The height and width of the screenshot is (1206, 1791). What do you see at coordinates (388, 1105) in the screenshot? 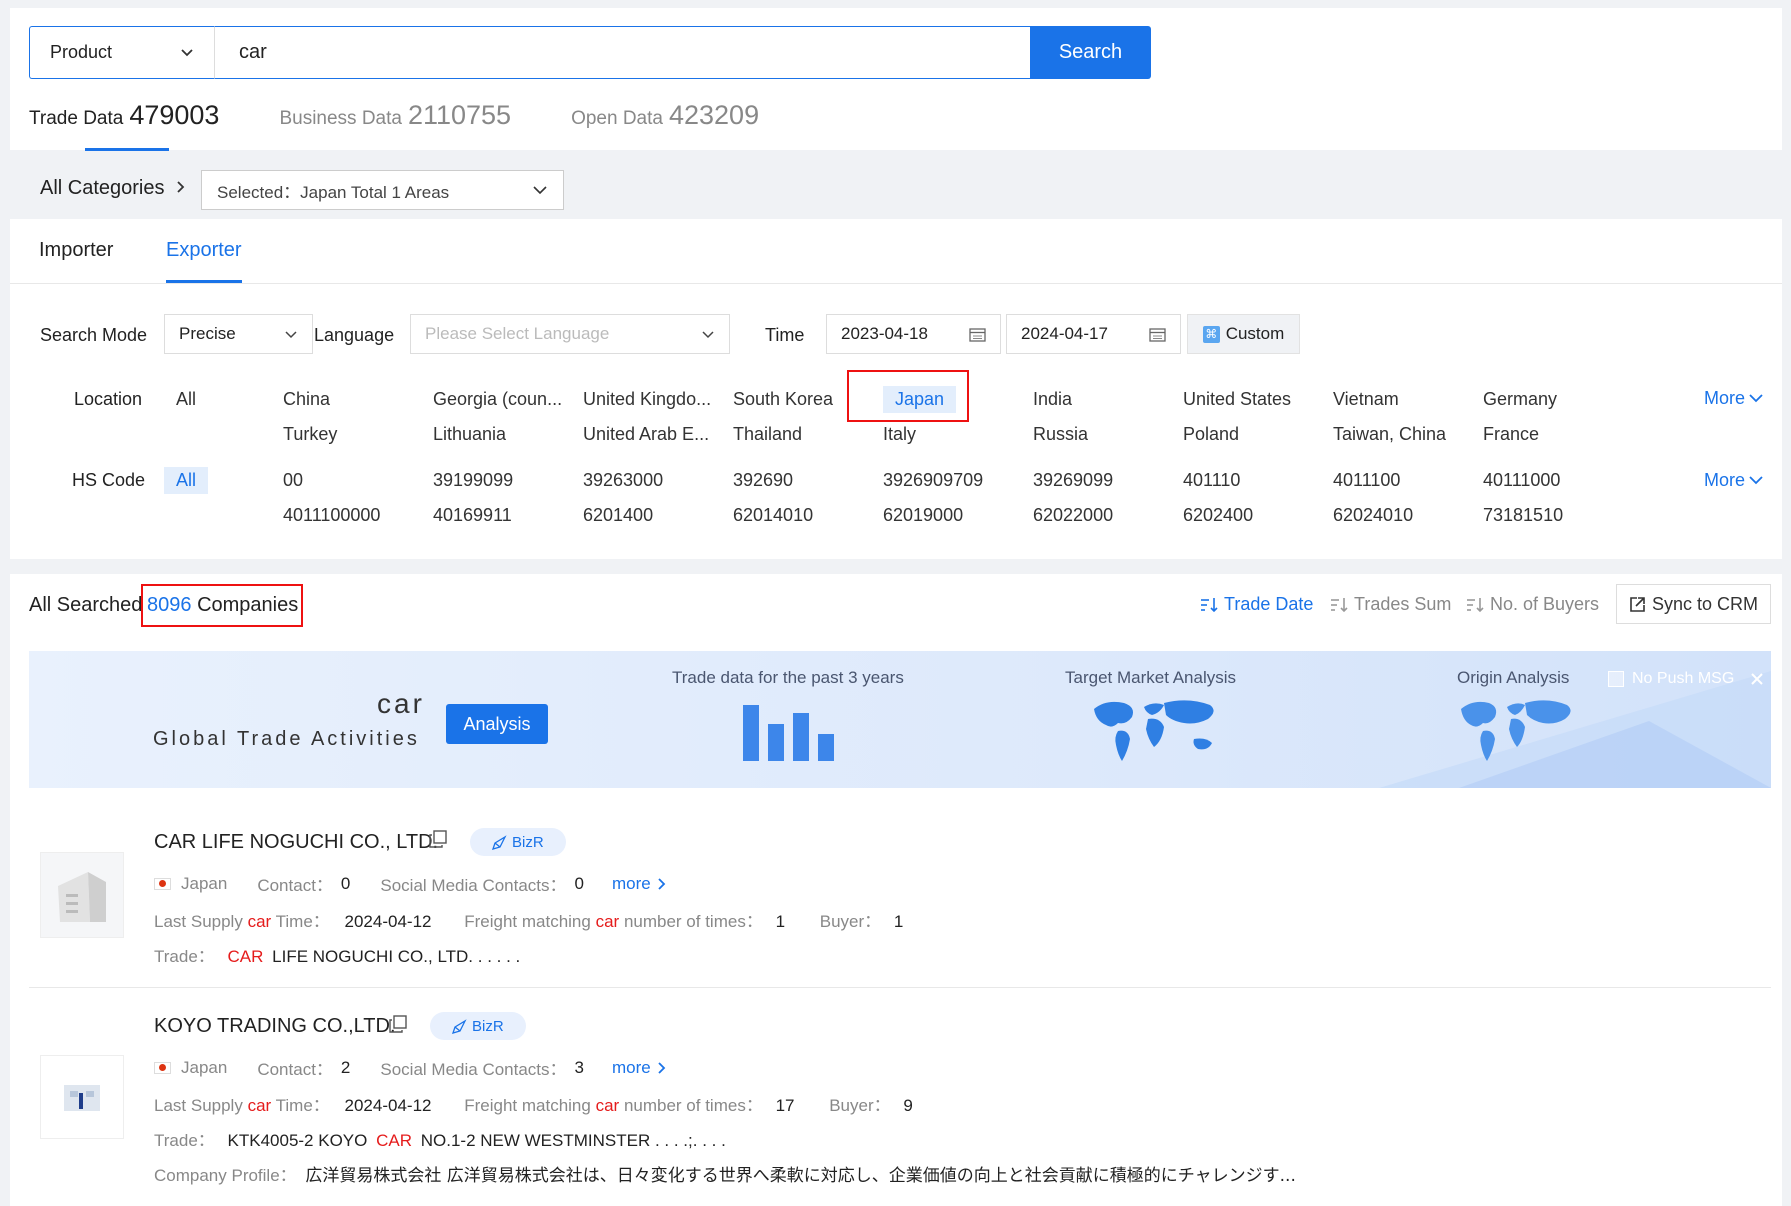
I see `last-supply-date: 2024-04-12` at bounding box center [388, 1105].